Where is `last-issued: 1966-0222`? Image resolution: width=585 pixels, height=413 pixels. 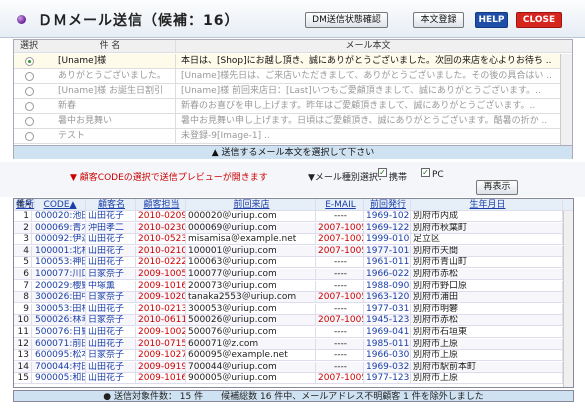 last-issued: 1966-0222 is located at coordinates (388, 274).